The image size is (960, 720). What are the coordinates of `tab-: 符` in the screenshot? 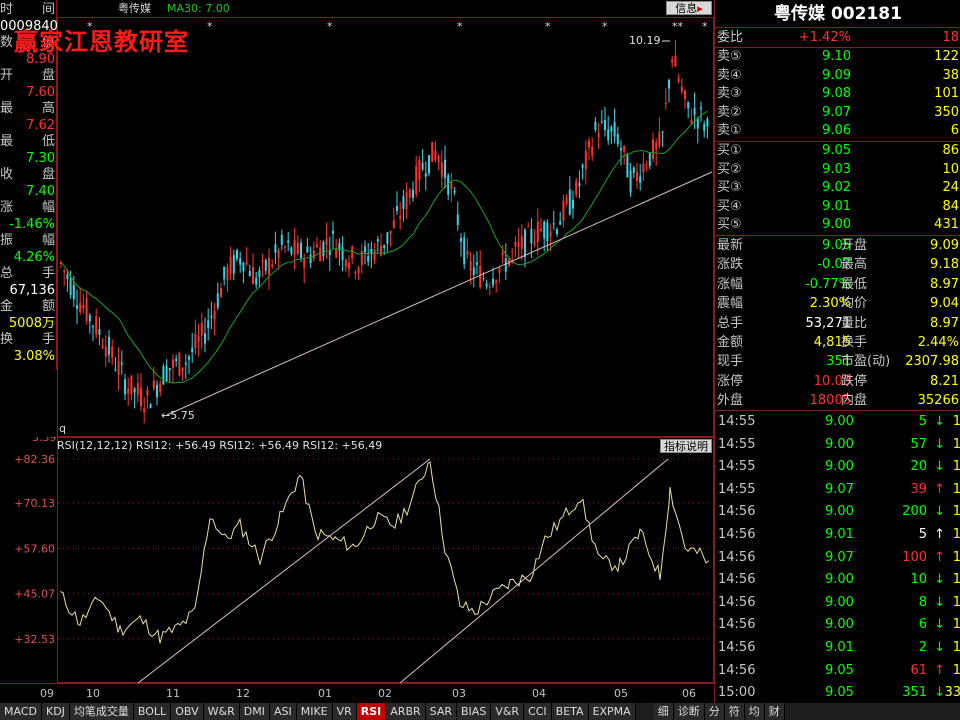 It's located at (734, 711).